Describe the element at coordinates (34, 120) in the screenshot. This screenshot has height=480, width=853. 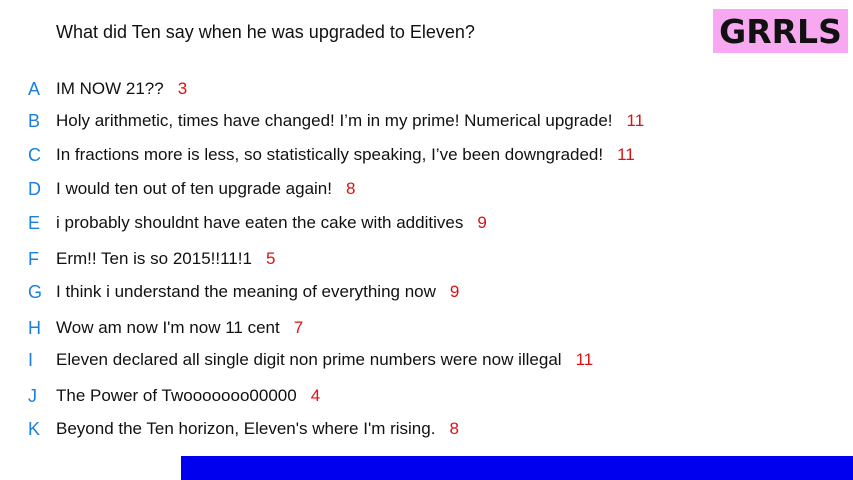
I see `answer-letter: B` at that location.